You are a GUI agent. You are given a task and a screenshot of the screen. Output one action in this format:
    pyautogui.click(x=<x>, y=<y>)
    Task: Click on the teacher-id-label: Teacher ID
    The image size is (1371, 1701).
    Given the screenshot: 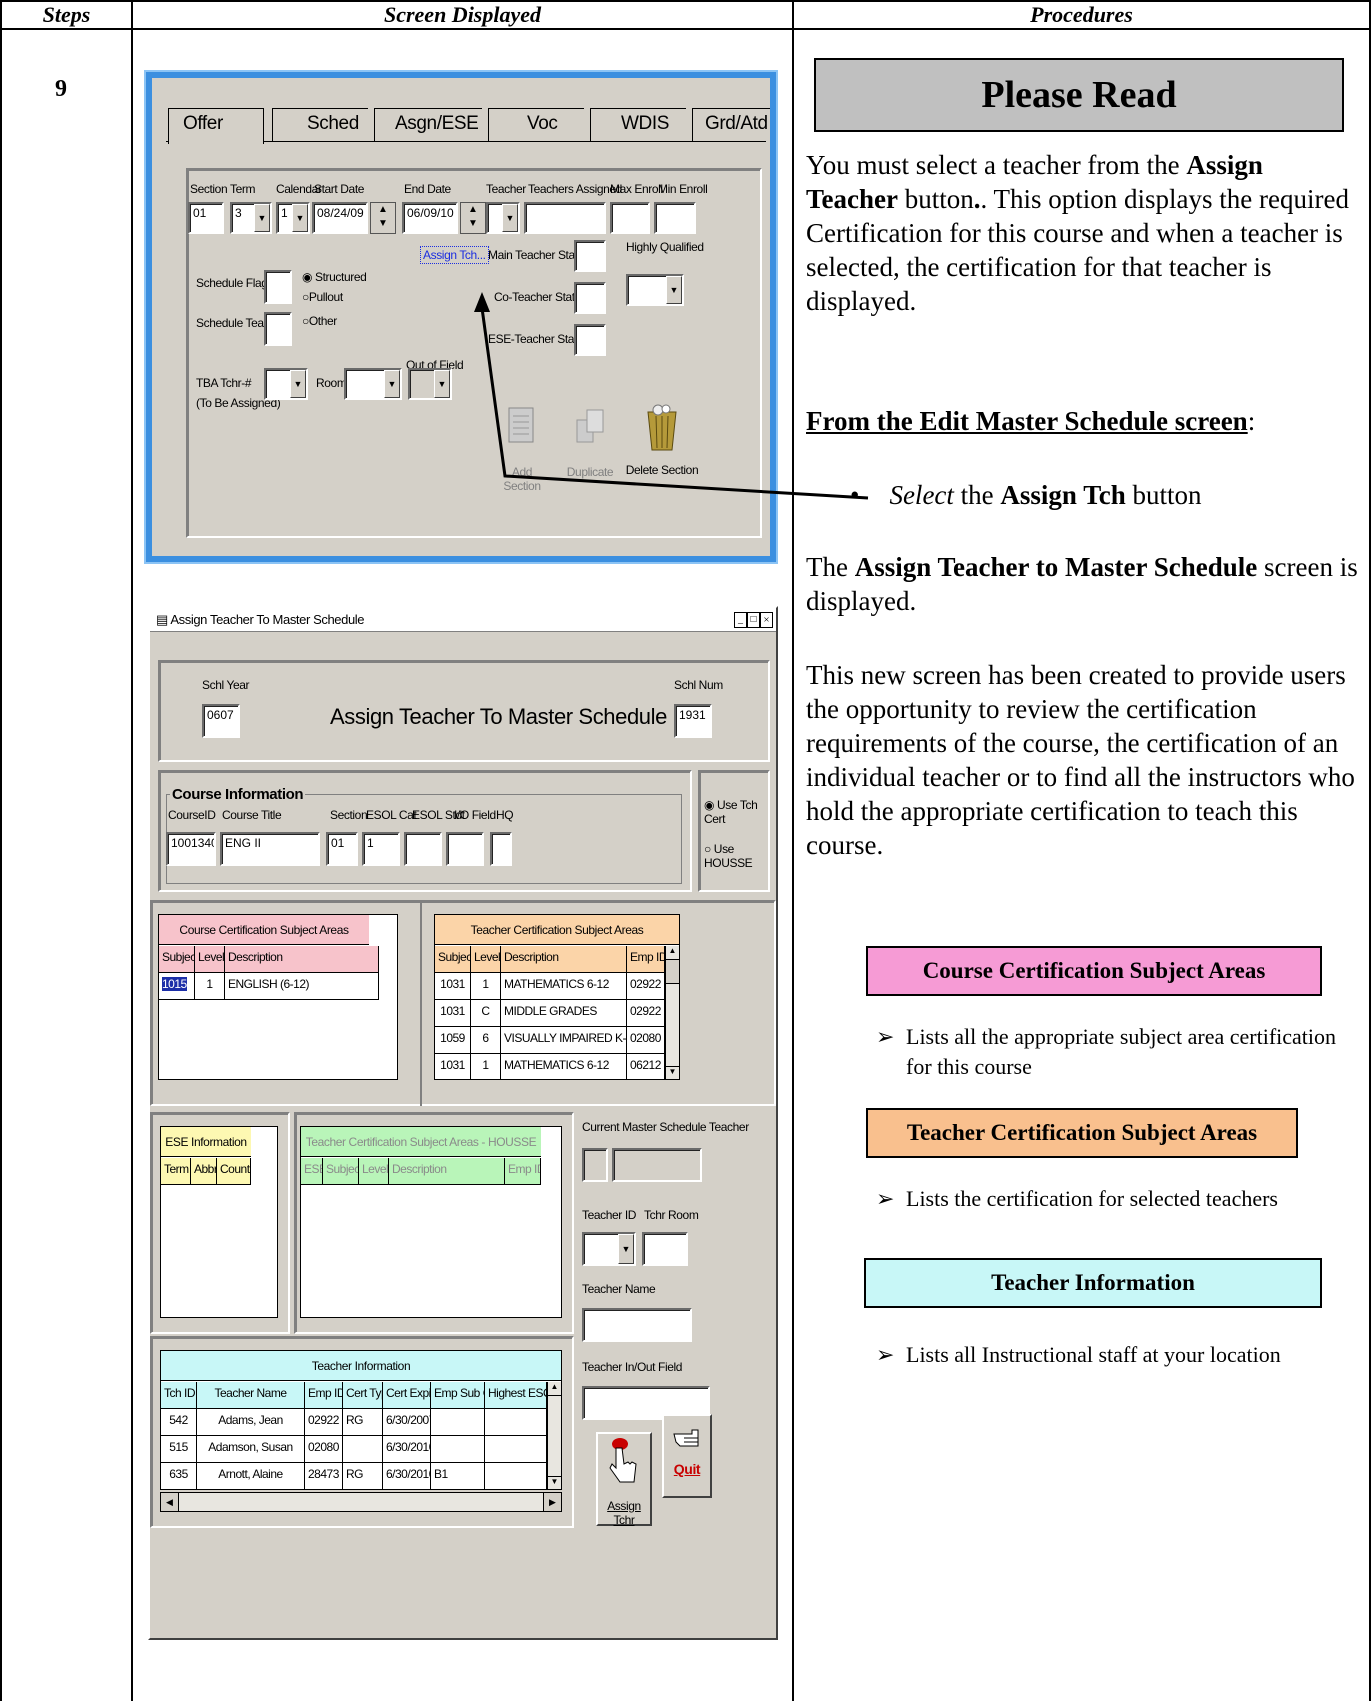 What is the action you would take?
    pyautogui.click(x=609, y=1215)
    